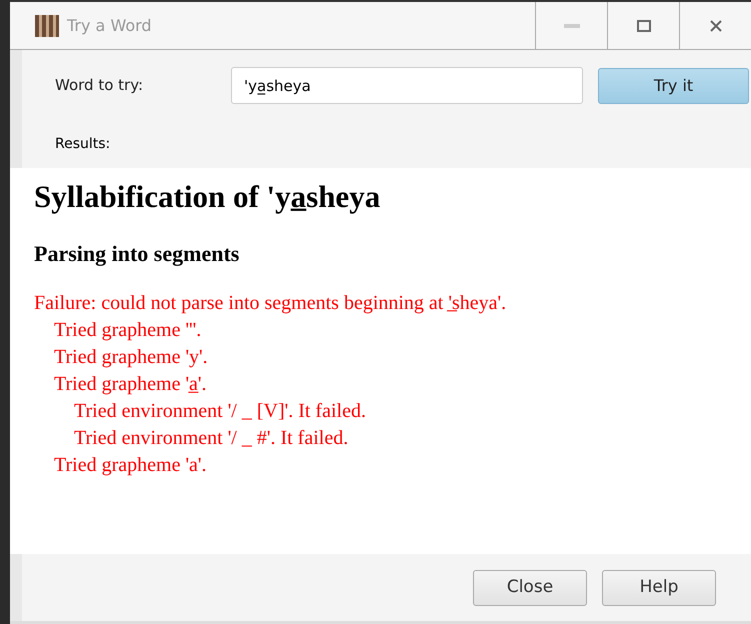  What do you see at coordinates (659, 588) in the screenshot?
I see `dialog-button: Help` at bounding box center [659, 588].